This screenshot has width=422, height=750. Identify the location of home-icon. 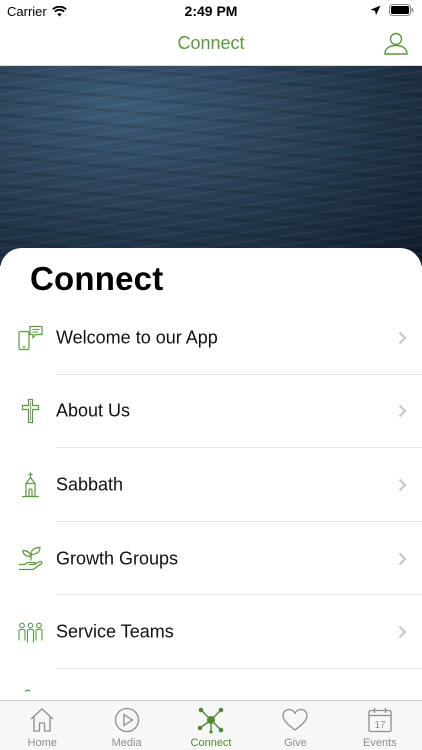
(42, 720).